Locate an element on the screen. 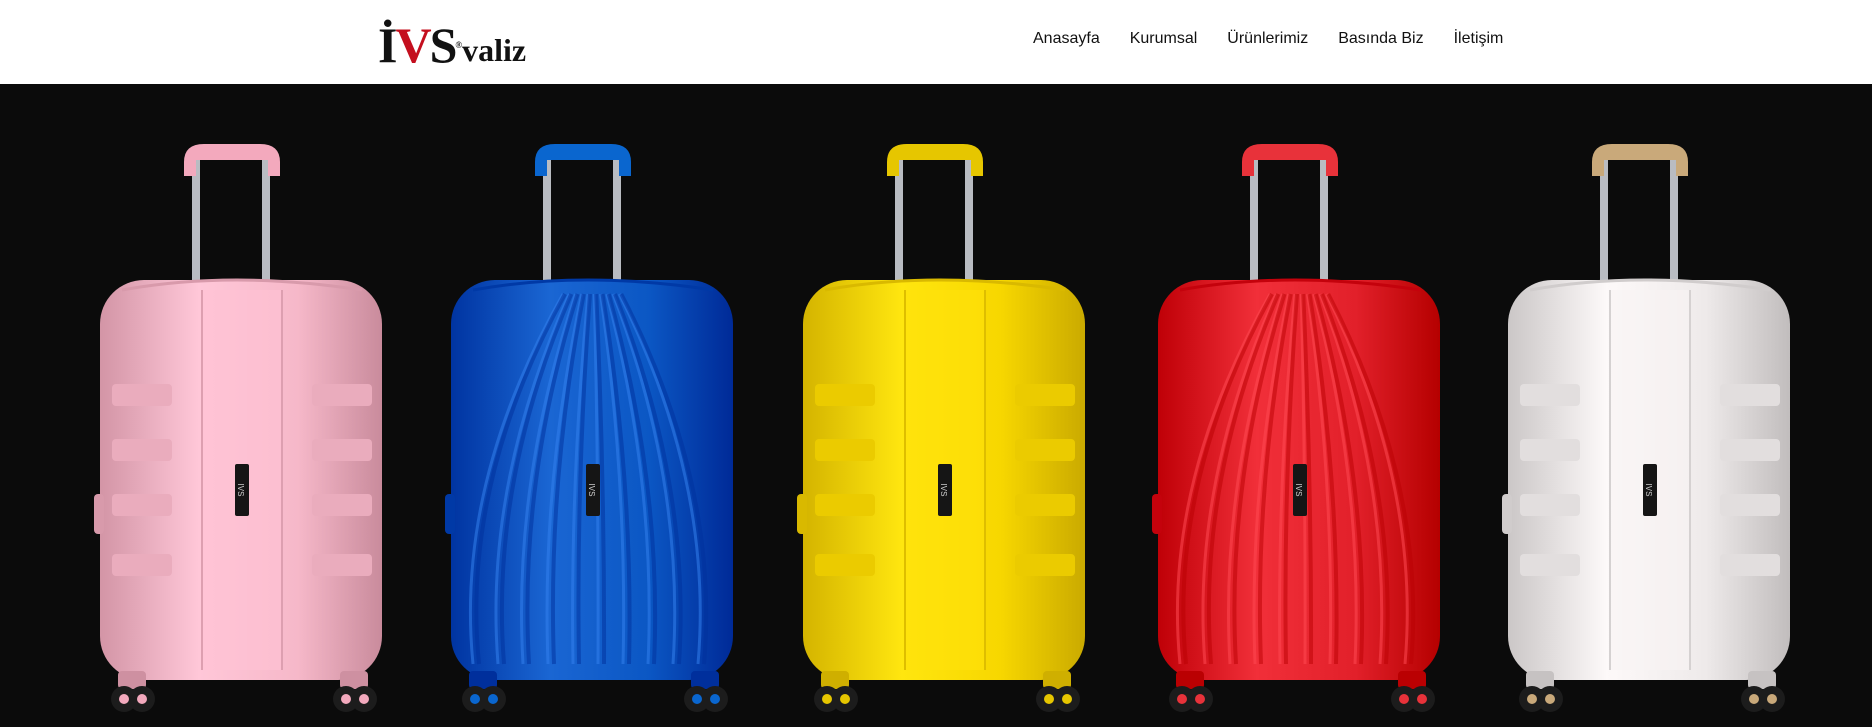  nav-item-kurumsal: Kurumsal is located at coordinates (1164, 39).